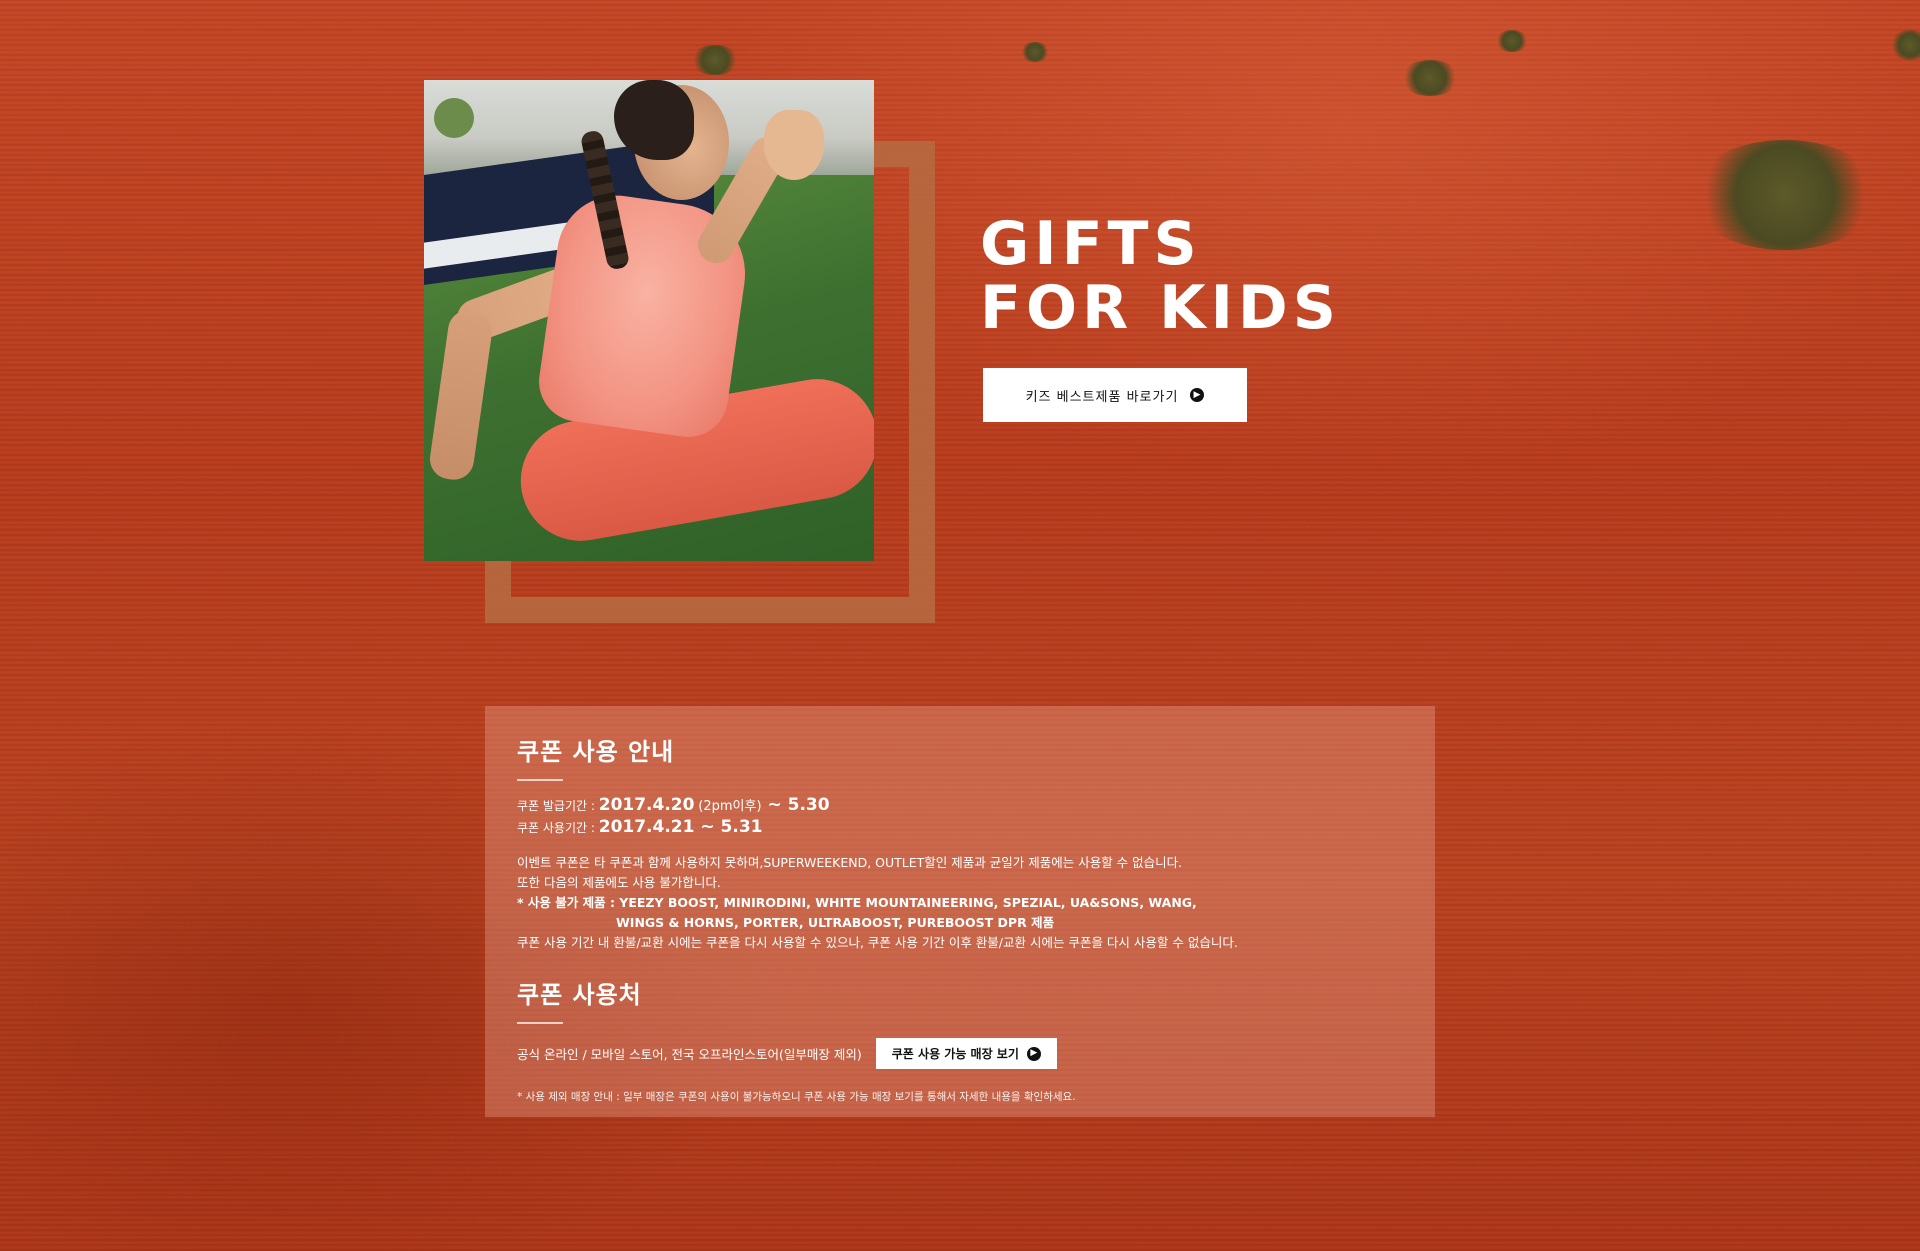 The image size is (1920, 1251). I want to click on coupon-issue-period: 쿠폰 발급기간 : 2017.4.20 (2pm이후) ~ 5.30, so click(960, 806).